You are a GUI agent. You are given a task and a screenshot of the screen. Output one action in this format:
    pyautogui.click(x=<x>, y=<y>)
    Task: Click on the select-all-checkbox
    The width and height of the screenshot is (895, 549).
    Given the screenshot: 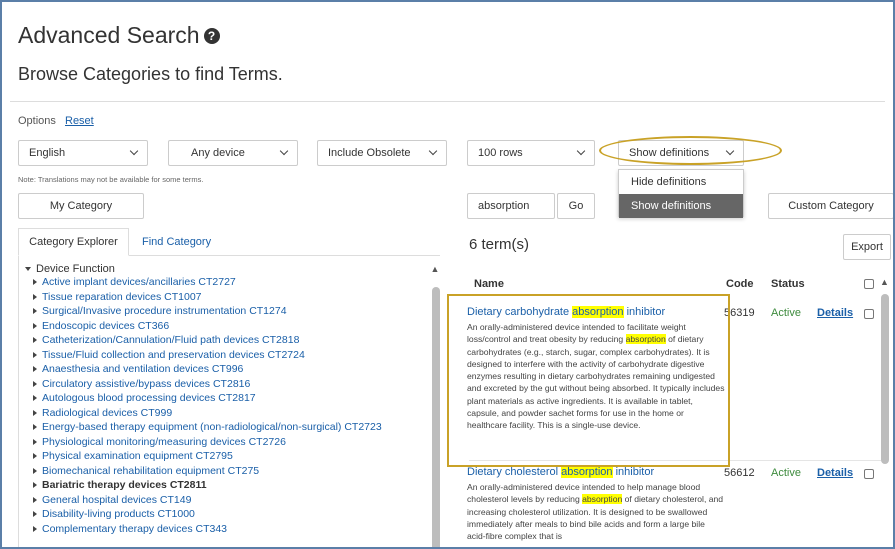 What is the action you would take?
    pyautogui.click(x=869, y=284)
    